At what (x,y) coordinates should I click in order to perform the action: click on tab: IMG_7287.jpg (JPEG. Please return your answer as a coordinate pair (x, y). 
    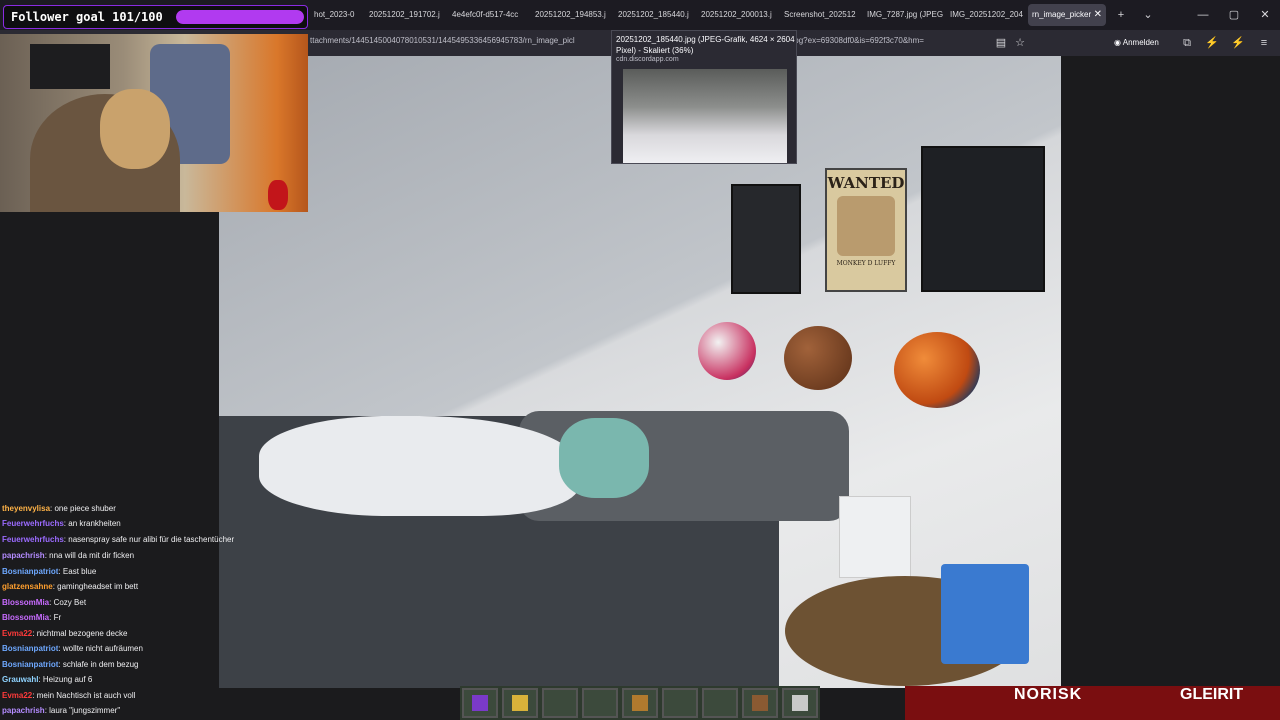
    Looking at the image, I should click on (903, 15).